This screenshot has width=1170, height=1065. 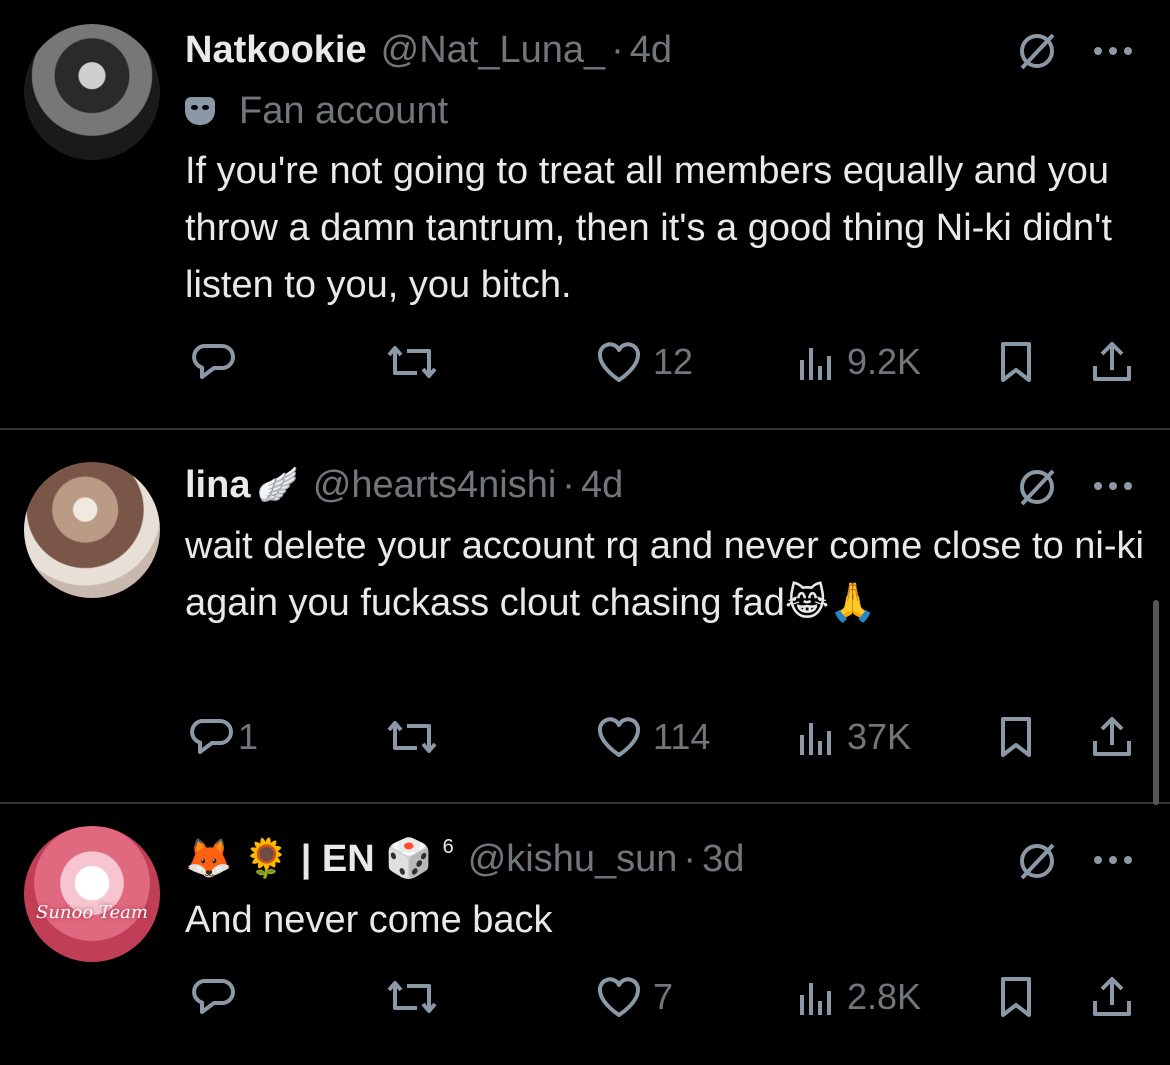 What do you see at coordinates (652, 737) in the screenshot?
I see `like-button: 114` at bounding box center [652, 737].